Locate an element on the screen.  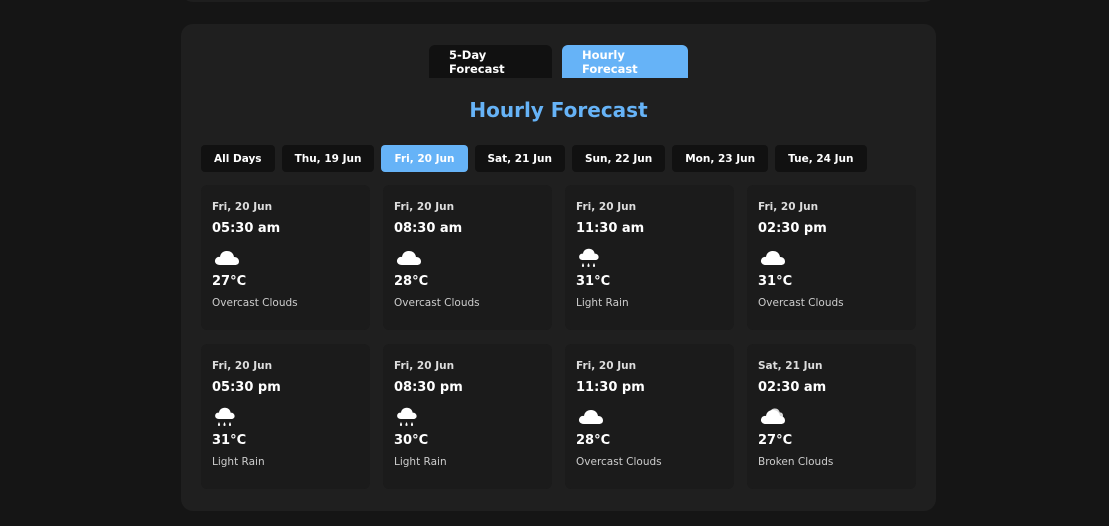
section-title: Hourly Forecast is located at coordinates (558, 110).